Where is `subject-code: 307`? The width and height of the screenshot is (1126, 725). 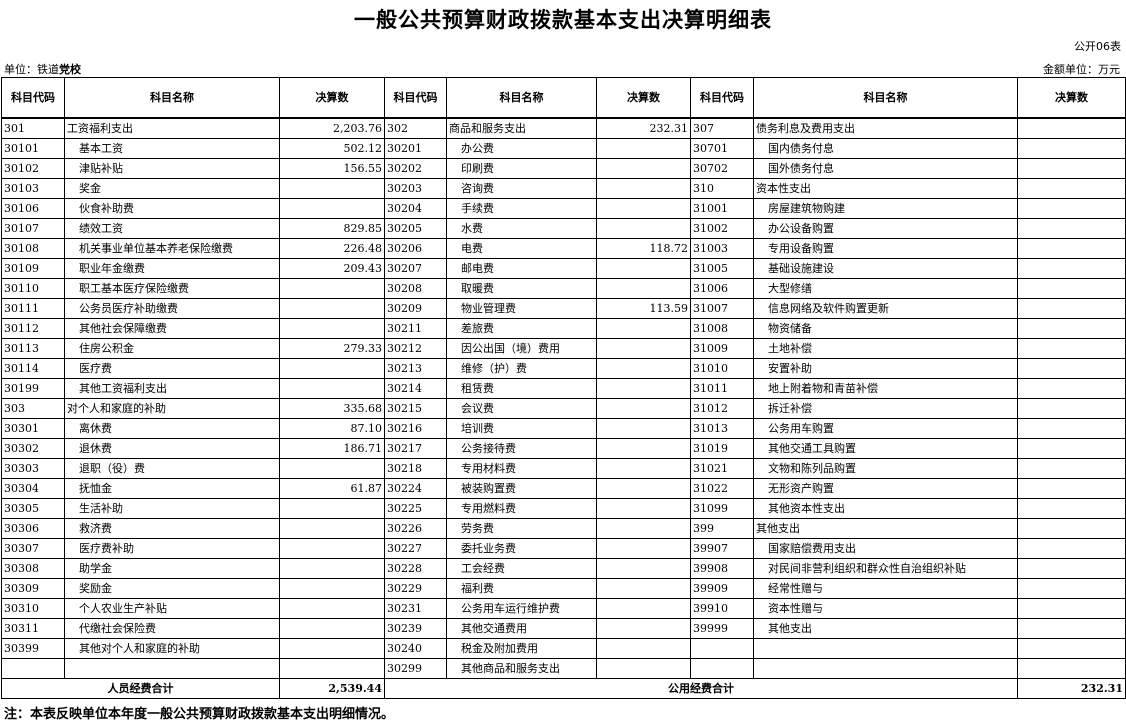
subject-code: 307 is located at coordinates (722, 128).